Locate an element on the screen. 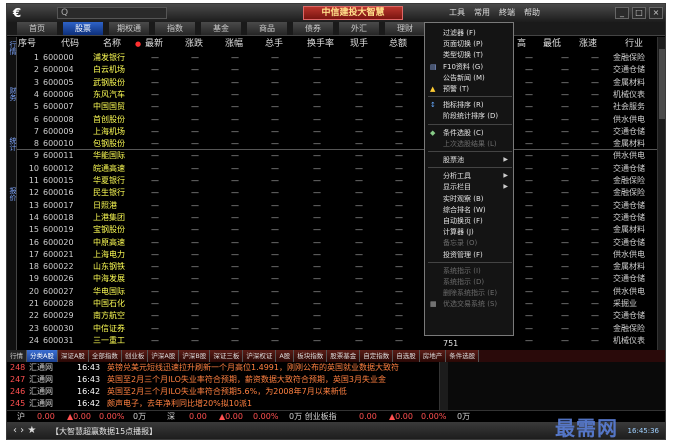 The width and height of the screenshot is (673, 445). stock-name: 浦发银行 is located at coordinates (109, 58).